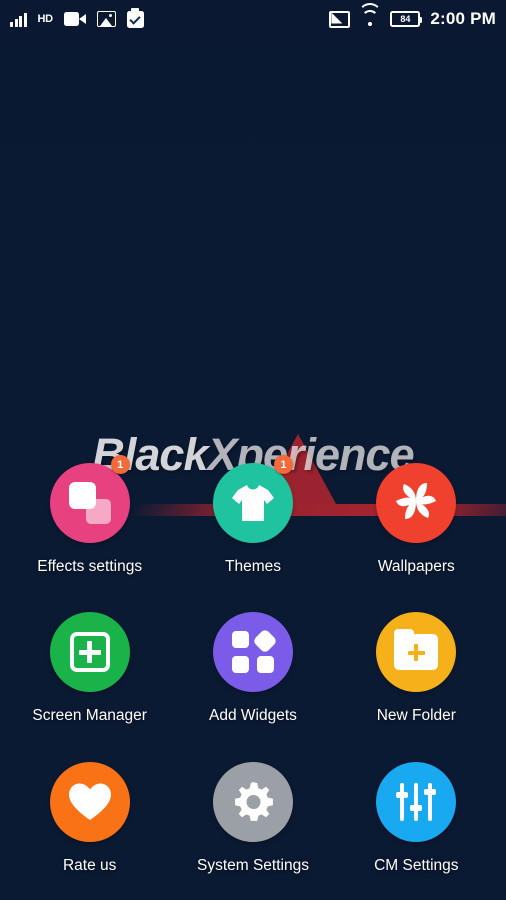 The width and height of the screenshot is (506, 900). Describe the element at coordinates (463, 18) in the screenshot. I see `status-bar-clock: 2:00 PM` at that location.